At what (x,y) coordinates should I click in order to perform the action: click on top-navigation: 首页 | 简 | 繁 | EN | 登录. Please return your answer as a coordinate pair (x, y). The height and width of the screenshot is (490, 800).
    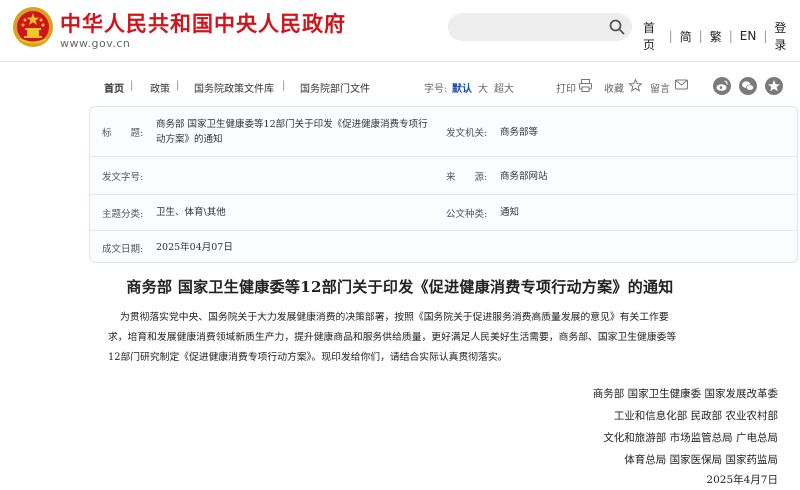
    Looking at the image, I should click on (718, 36).